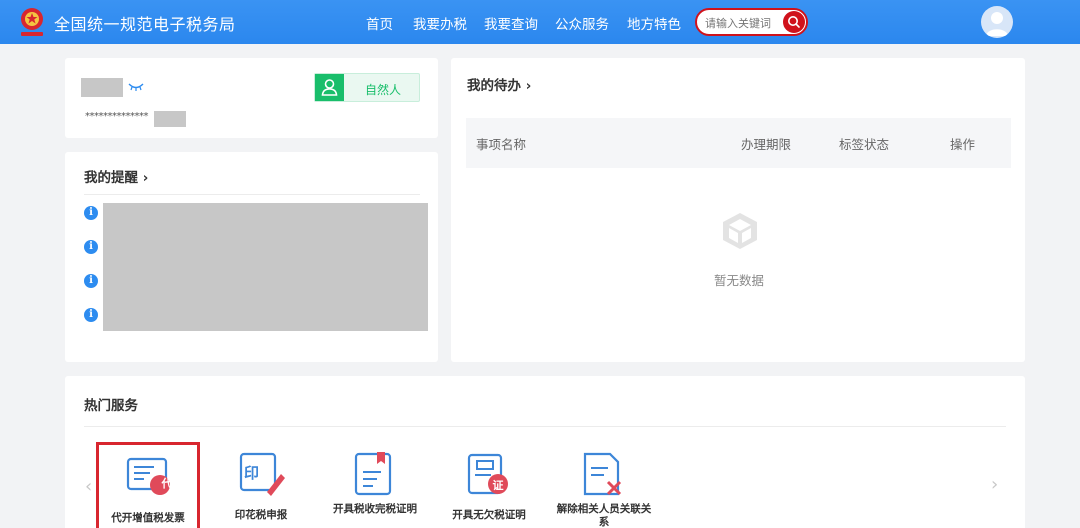 The image size is (1080, 528). I want to click on nav-public-service: 公众服务, so click(582, 23).